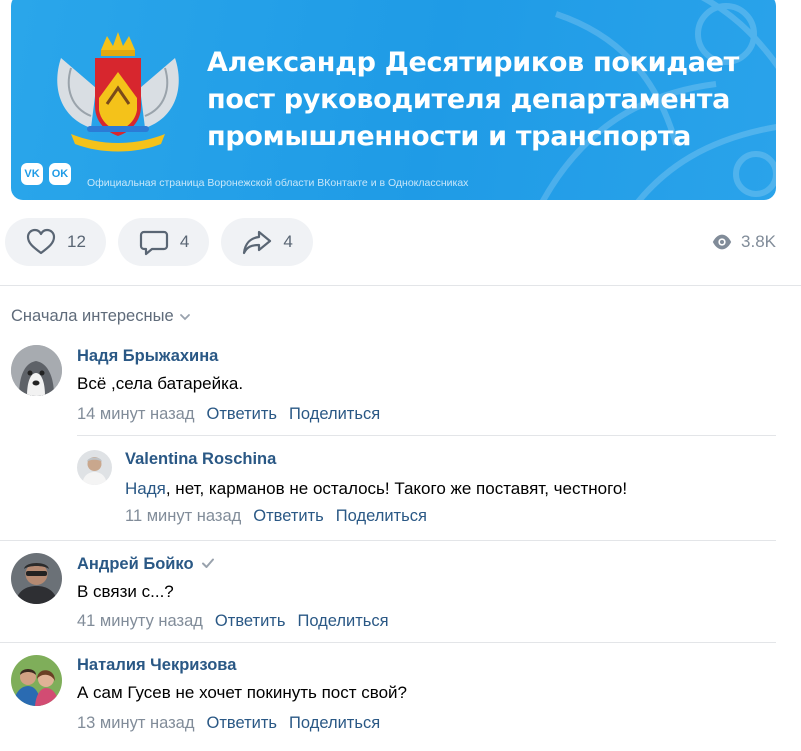 This screenshot has width=801, height=751. Describe the element at coordinates (154, 243) in the screenshot. I see `comment-bubble-icon` at that location.